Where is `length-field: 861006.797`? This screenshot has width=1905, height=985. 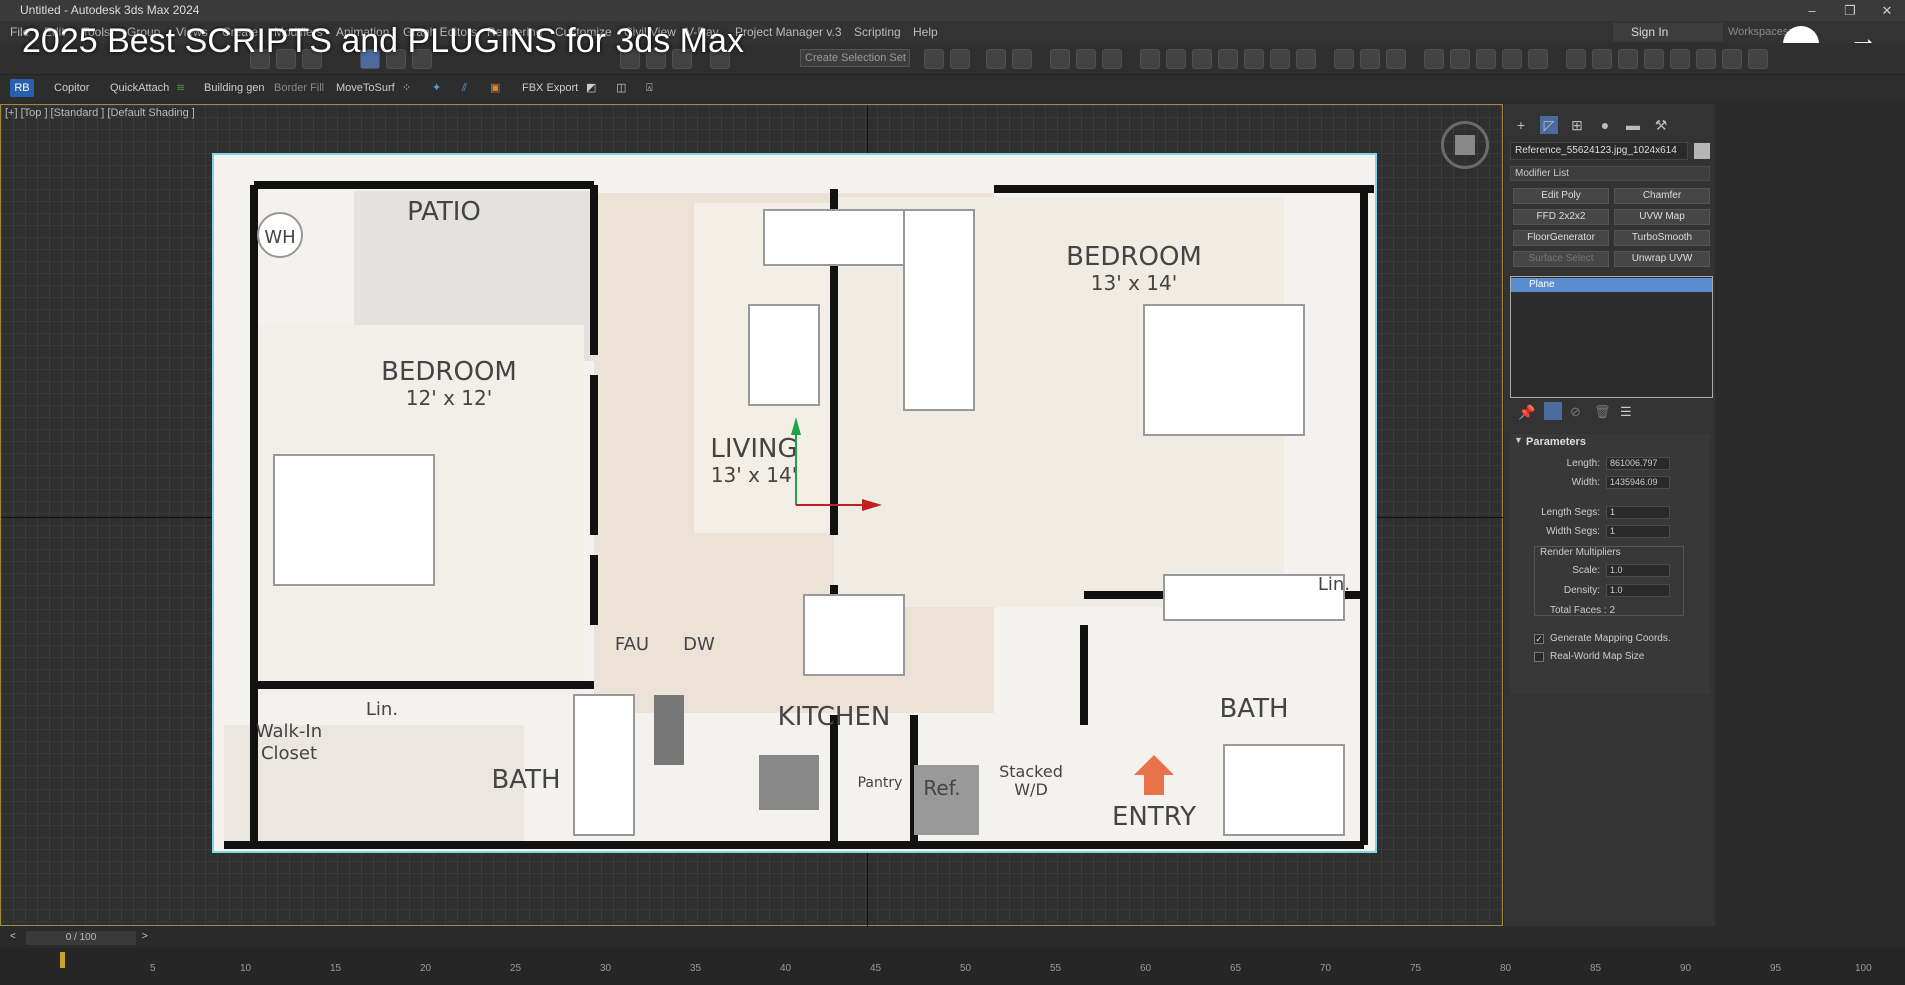 length-field: 861006.797 is located at coordinates (1638, 463).